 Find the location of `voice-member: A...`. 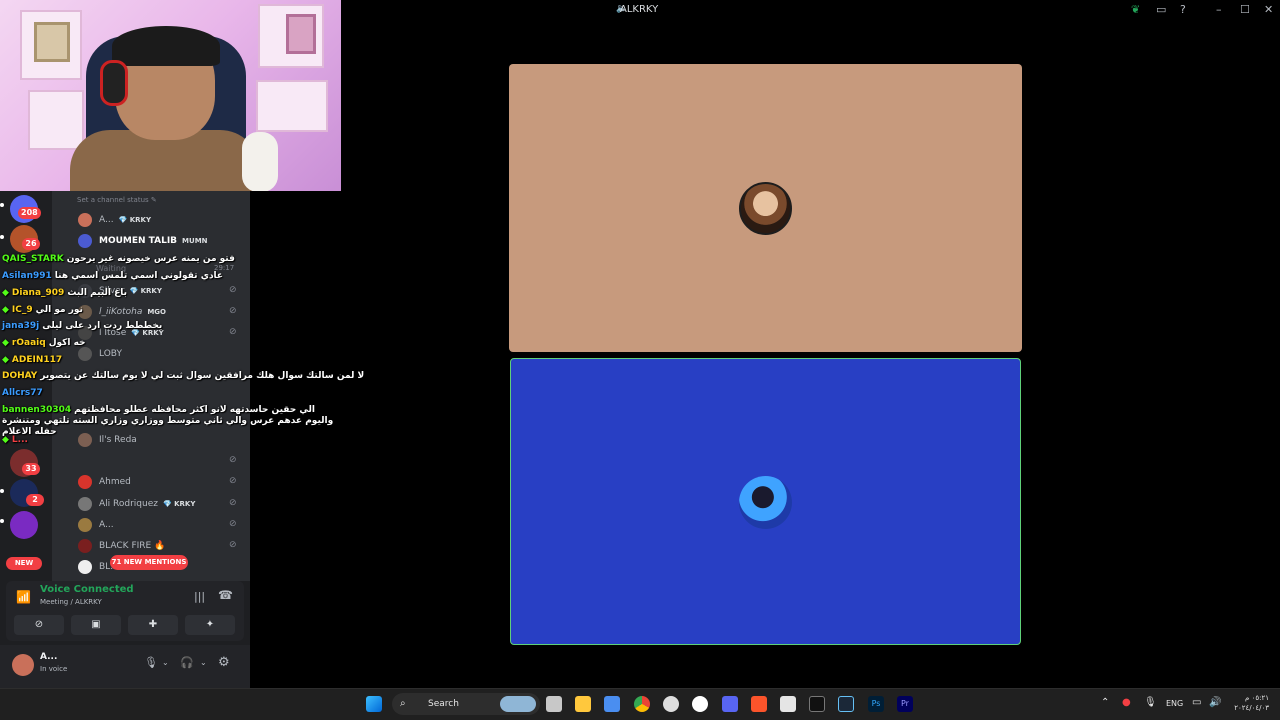

voice-member: A... is located at coordinates (98, 525).